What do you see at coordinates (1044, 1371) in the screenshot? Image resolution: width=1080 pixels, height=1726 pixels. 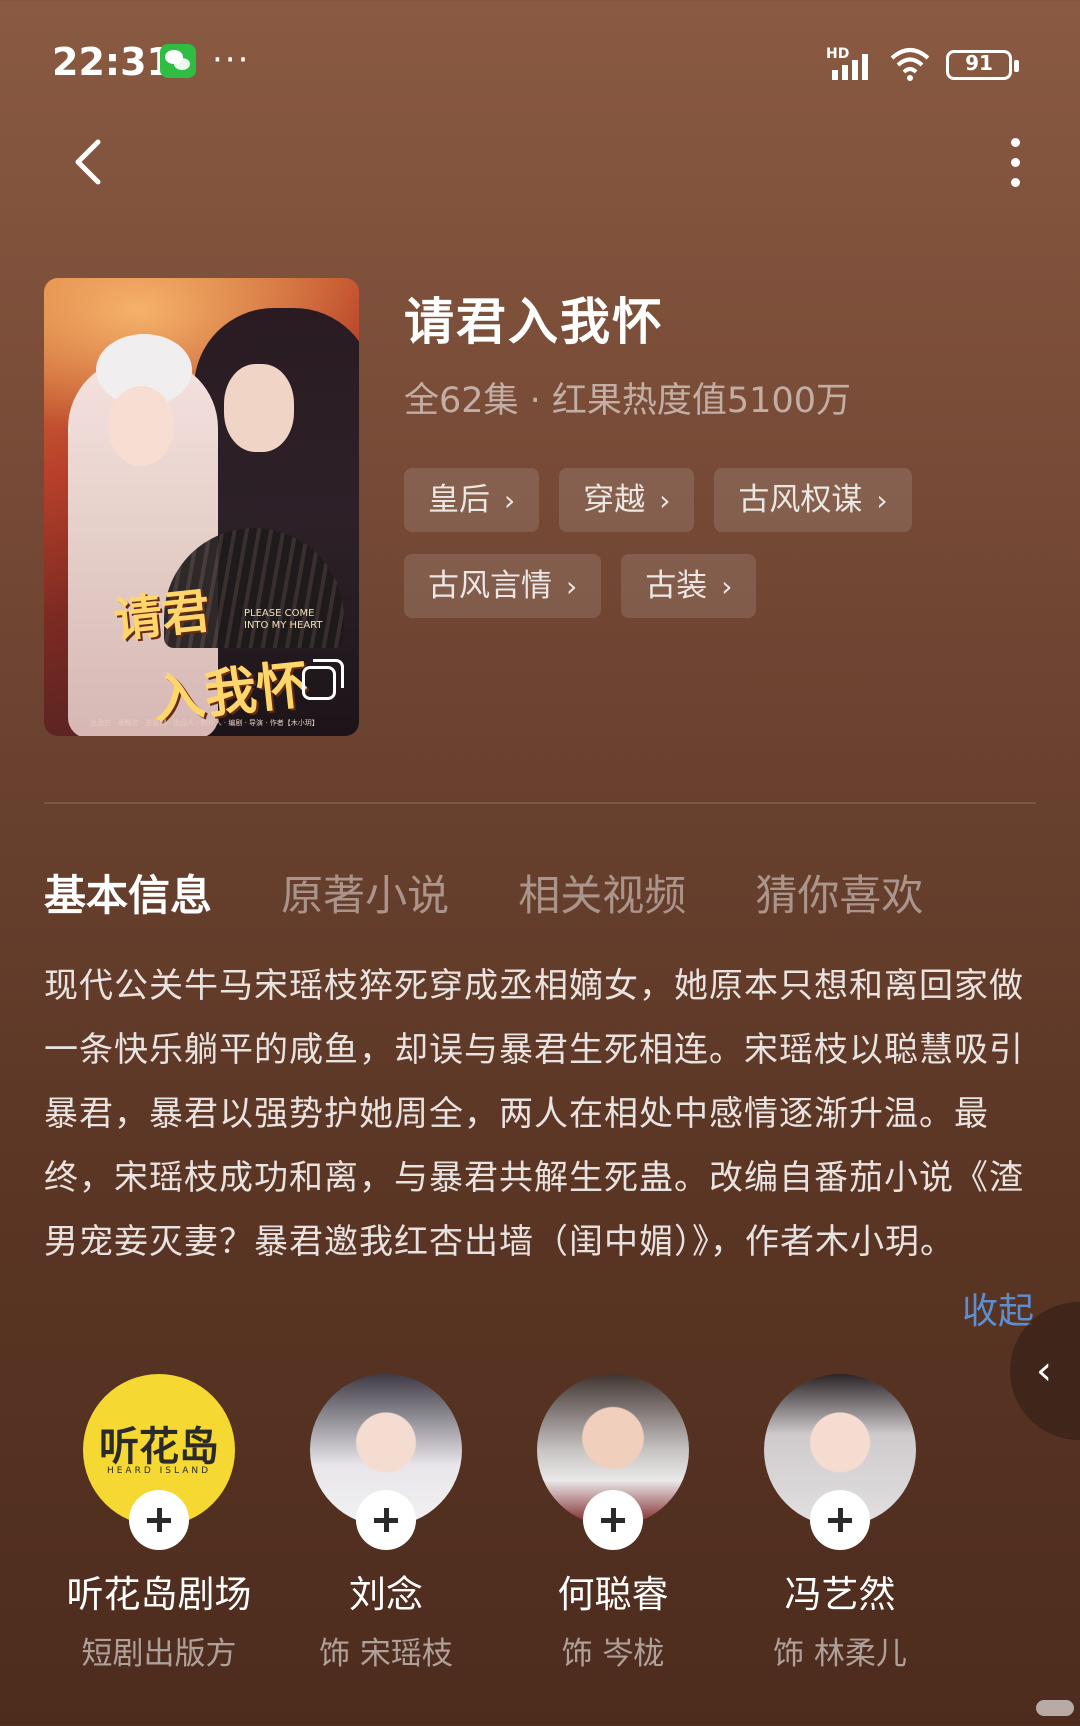 I see `chevron-left-icon: ‹` at bounding box center [1044, 1371].